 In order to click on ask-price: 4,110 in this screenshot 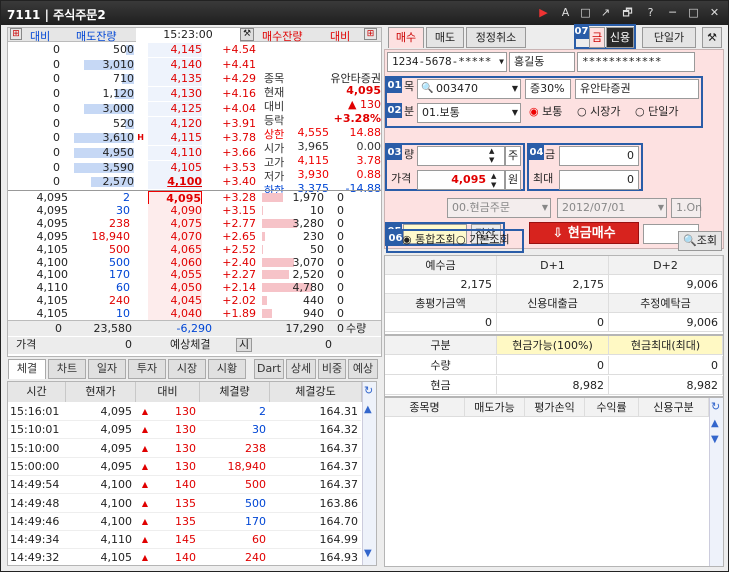, I will do `click(175, 152)`.